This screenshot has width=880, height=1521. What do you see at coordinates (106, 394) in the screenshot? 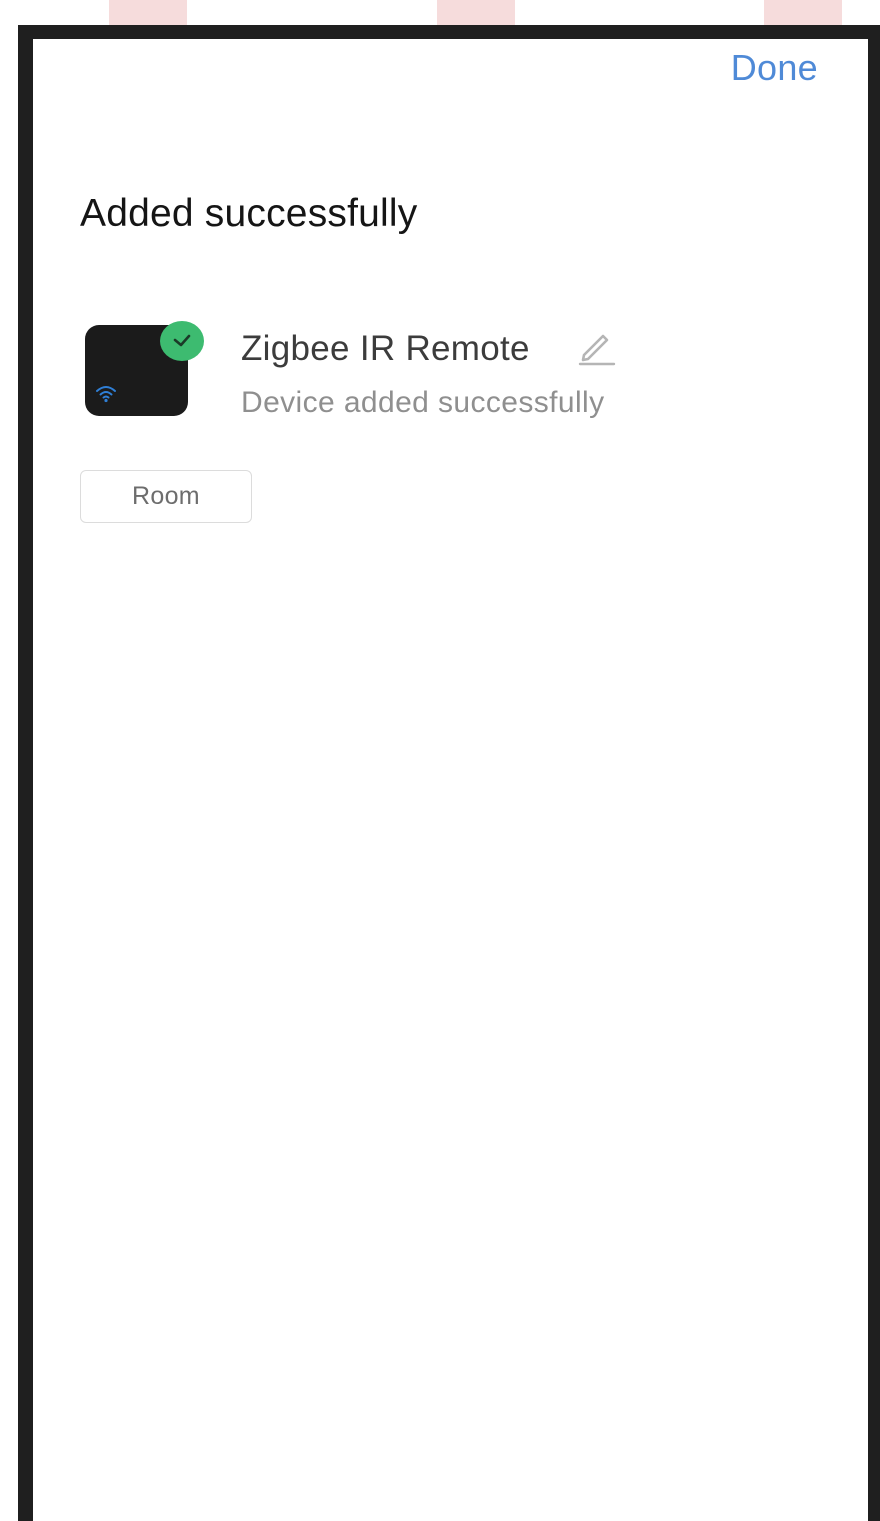
I see `wifi-icon` at bounding box center [106, 394].